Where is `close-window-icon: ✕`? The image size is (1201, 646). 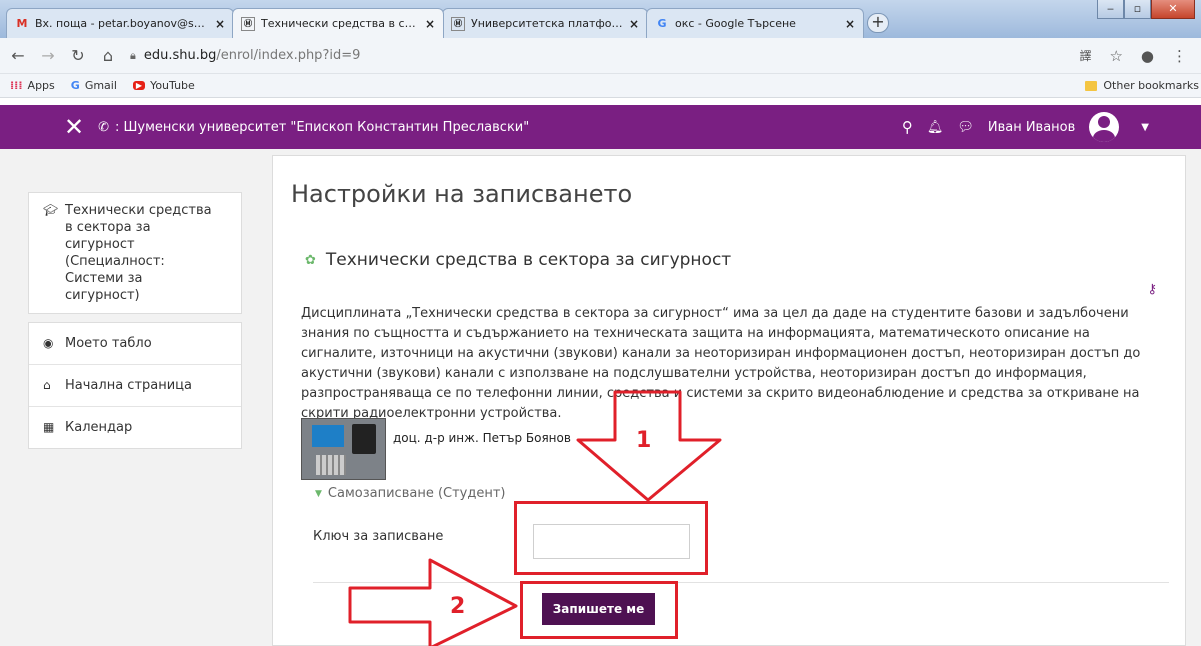 close-window-icon: ✕ is located at coordinates (1173, 9).